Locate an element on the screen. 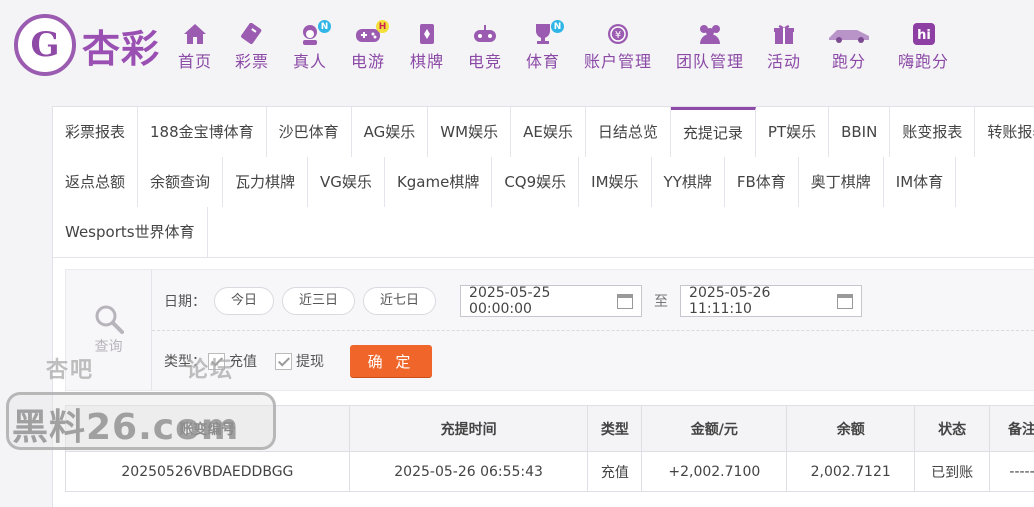 The height and width of the screenshot is (507, 1034). nav-promotions: 活动 is located at coordinates (784, 47).